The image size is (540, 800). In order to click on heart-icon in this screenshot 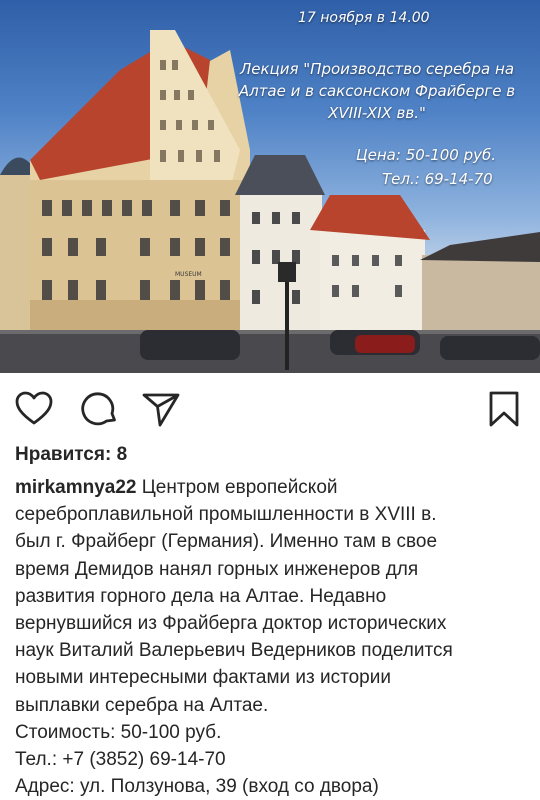, I will do `click(34, 409)`.